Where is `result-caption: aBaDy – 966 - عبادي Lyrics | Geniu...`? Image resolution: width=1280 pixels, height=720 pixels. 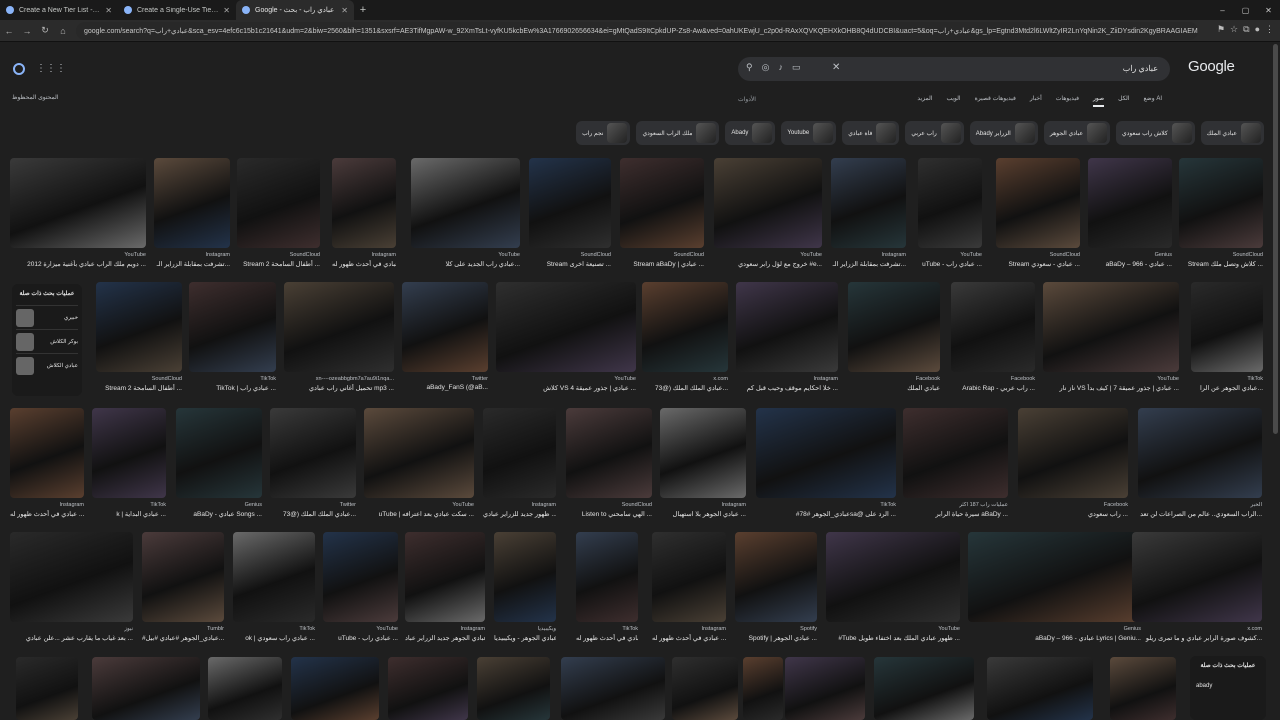 result-caption: aBaDy – 966 - عبادي Lyrics | Geniu... is located at coordinates (1054, 638).